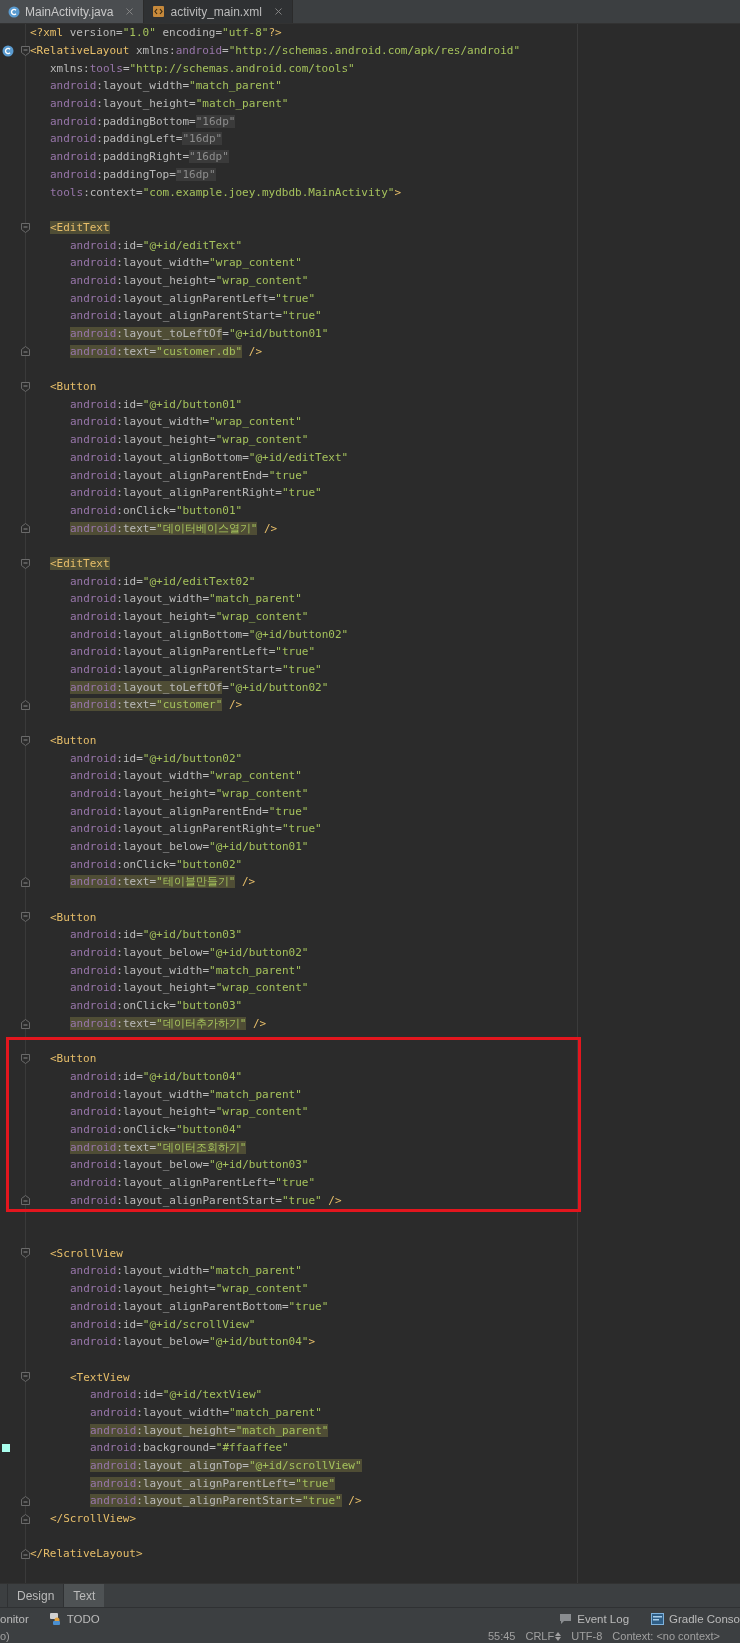 The image size is (740, 1643). What do you see at coordinates (156, 705) in the screenshot?
I see `code-line: android:text="customer" />` at bounding box center [156, 705].